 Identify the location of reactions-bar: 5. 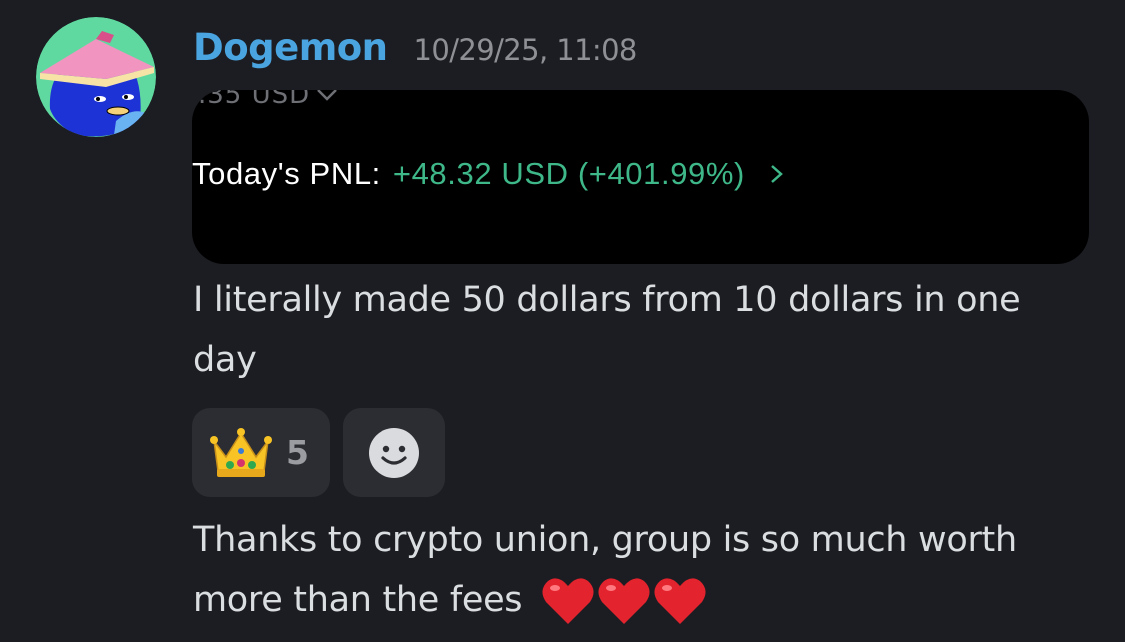
(318, 452).